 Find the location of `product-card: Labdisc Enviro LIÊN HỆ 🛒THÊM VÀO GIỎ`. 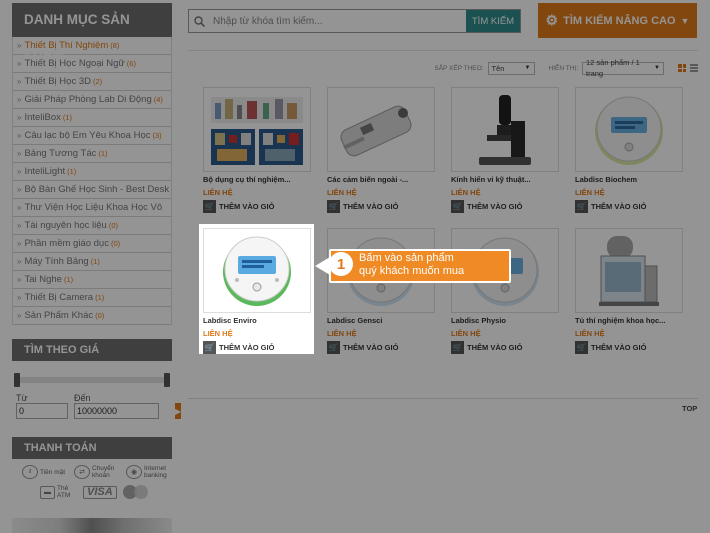

product-card: Labdisc Enviro LIÊN HỆ 🛒THÊM VÀO GIỎ is located at coordinates (257, 294).